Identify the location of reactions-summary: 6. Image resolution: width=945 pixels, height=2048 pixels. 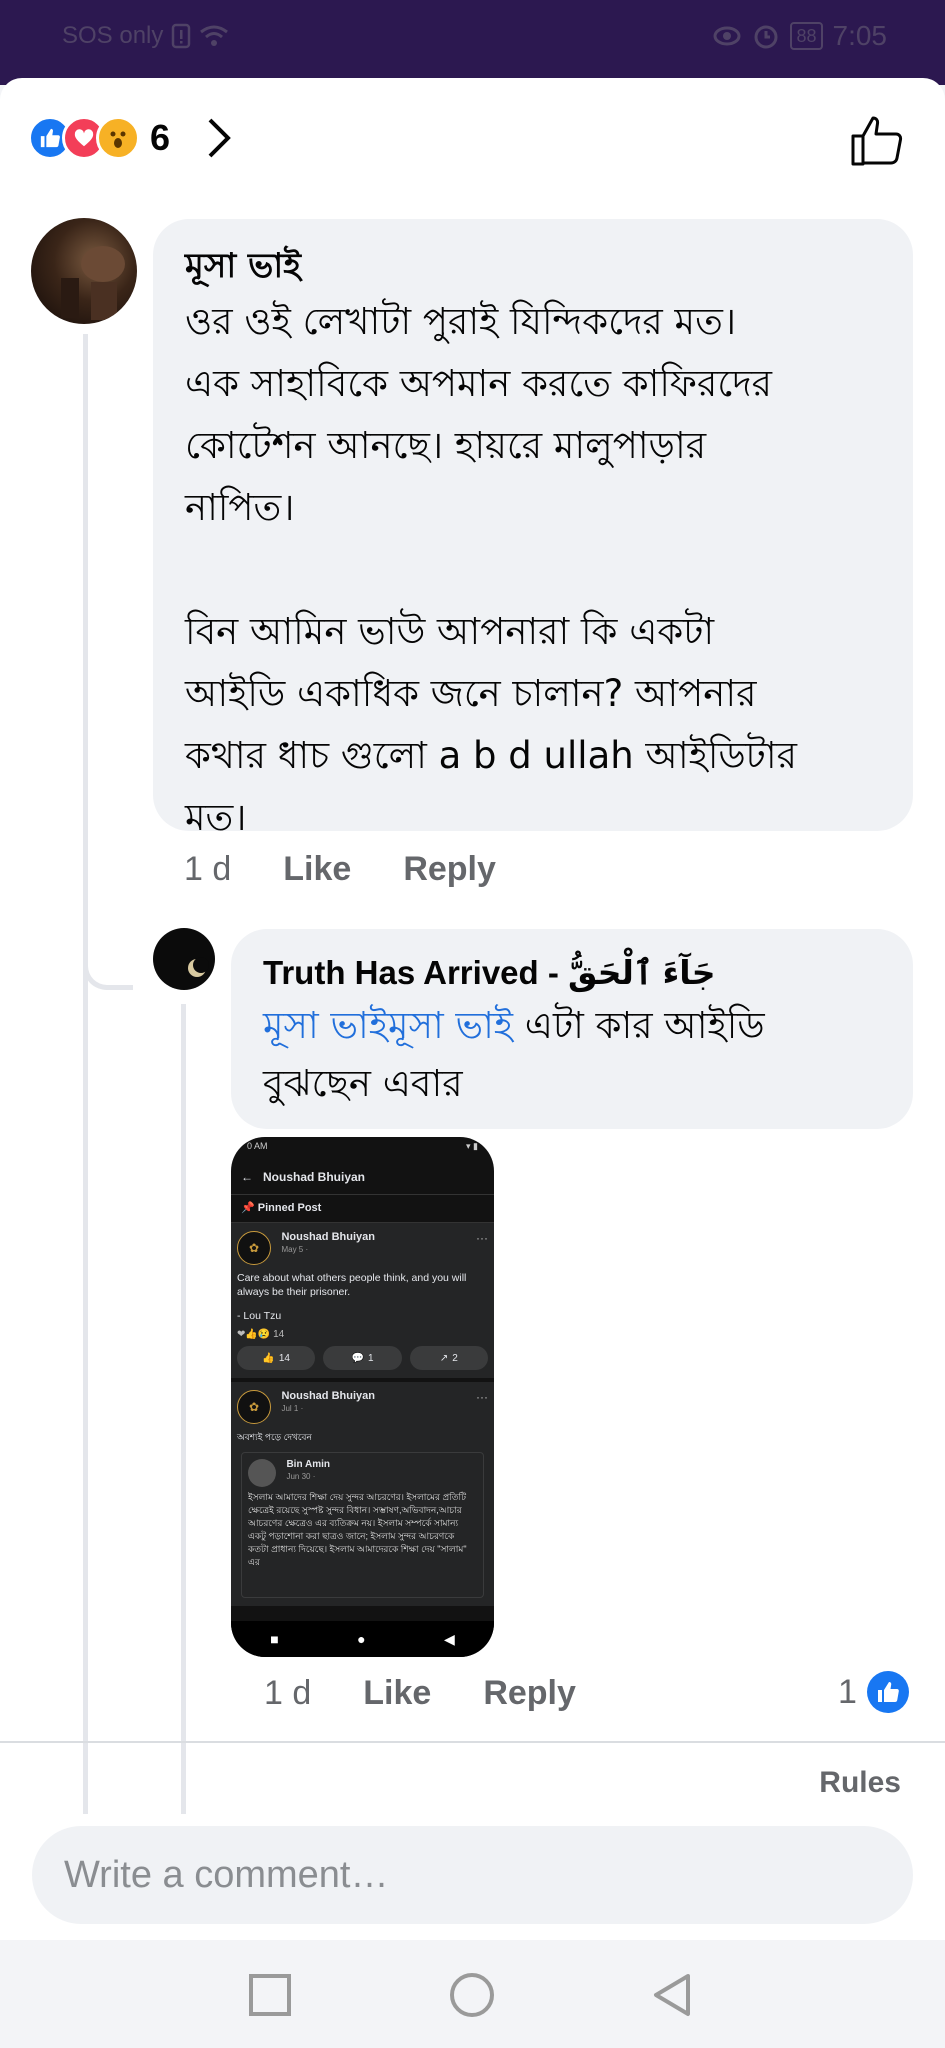
(130, 138).